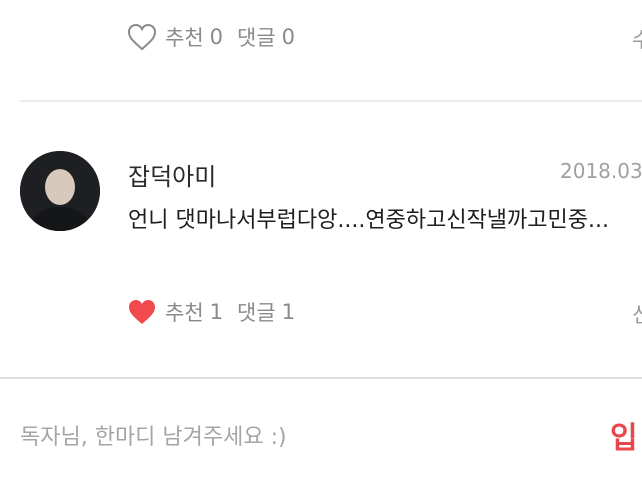 The height and width of the screenshot is (483, 642). I want to click on heart-filled-icon, so click(142, 312).